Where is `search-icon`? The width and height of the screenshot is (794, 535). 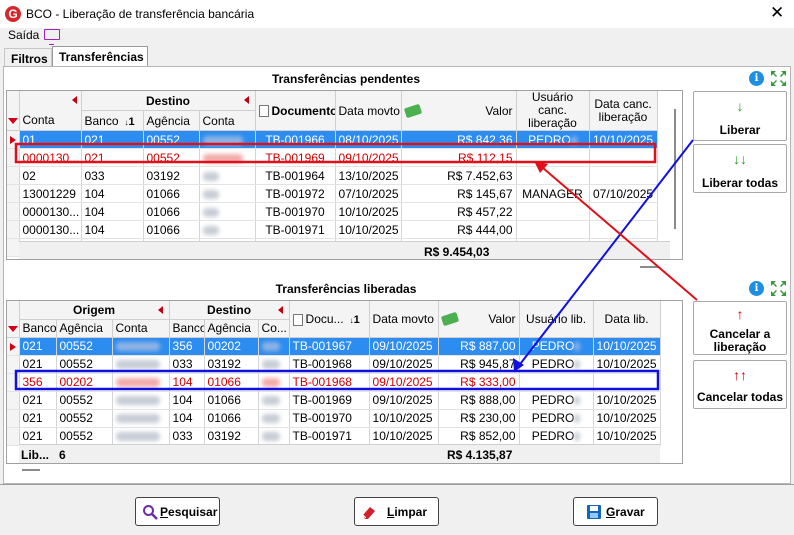
search-icon is located at coordinates (150, 512).